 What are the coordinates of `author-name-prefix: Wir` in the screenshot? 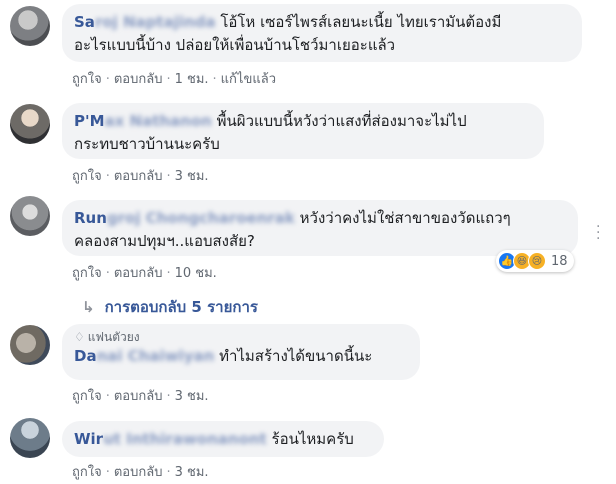 It's located at (89, 439).